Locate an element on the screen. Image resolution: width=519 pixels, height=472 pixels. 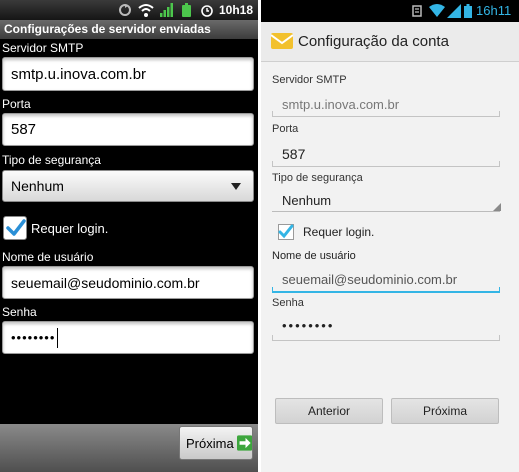
smtp-underline is located at coordinates (386, 114).